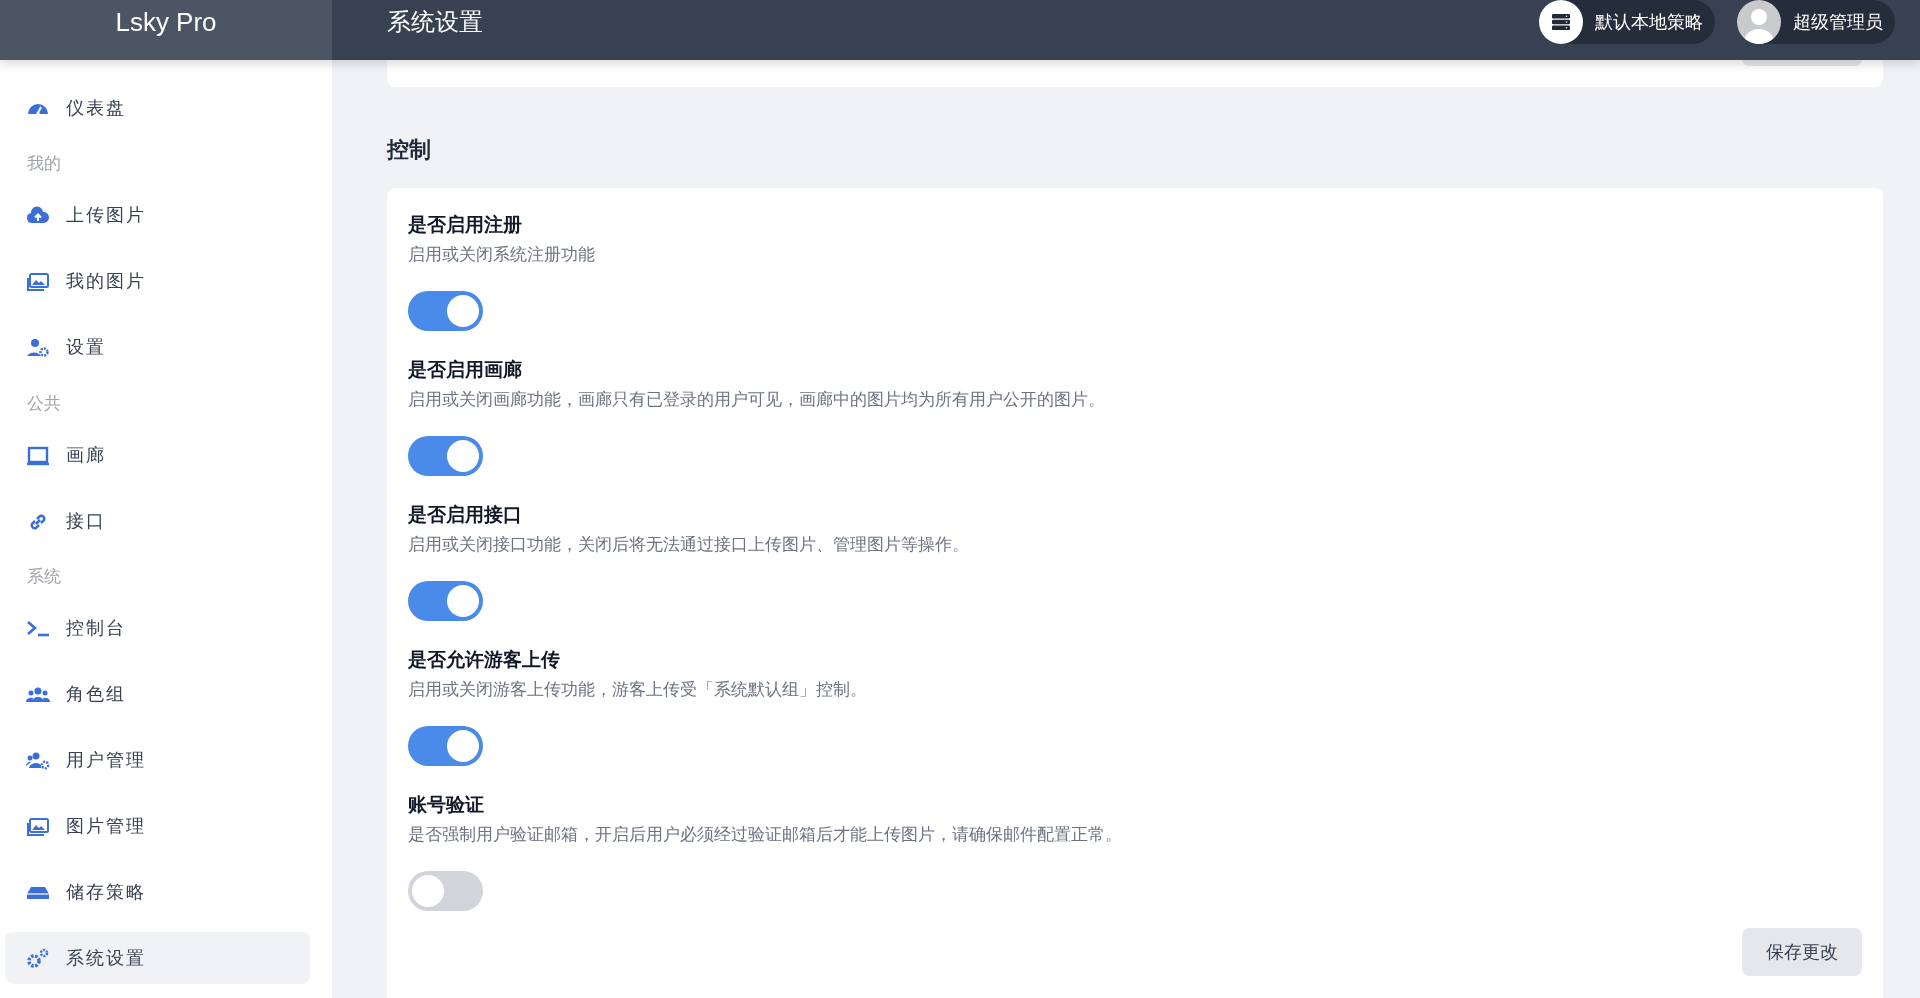  I want to click on sidebar-item: 系统设置, so click(157, 958).